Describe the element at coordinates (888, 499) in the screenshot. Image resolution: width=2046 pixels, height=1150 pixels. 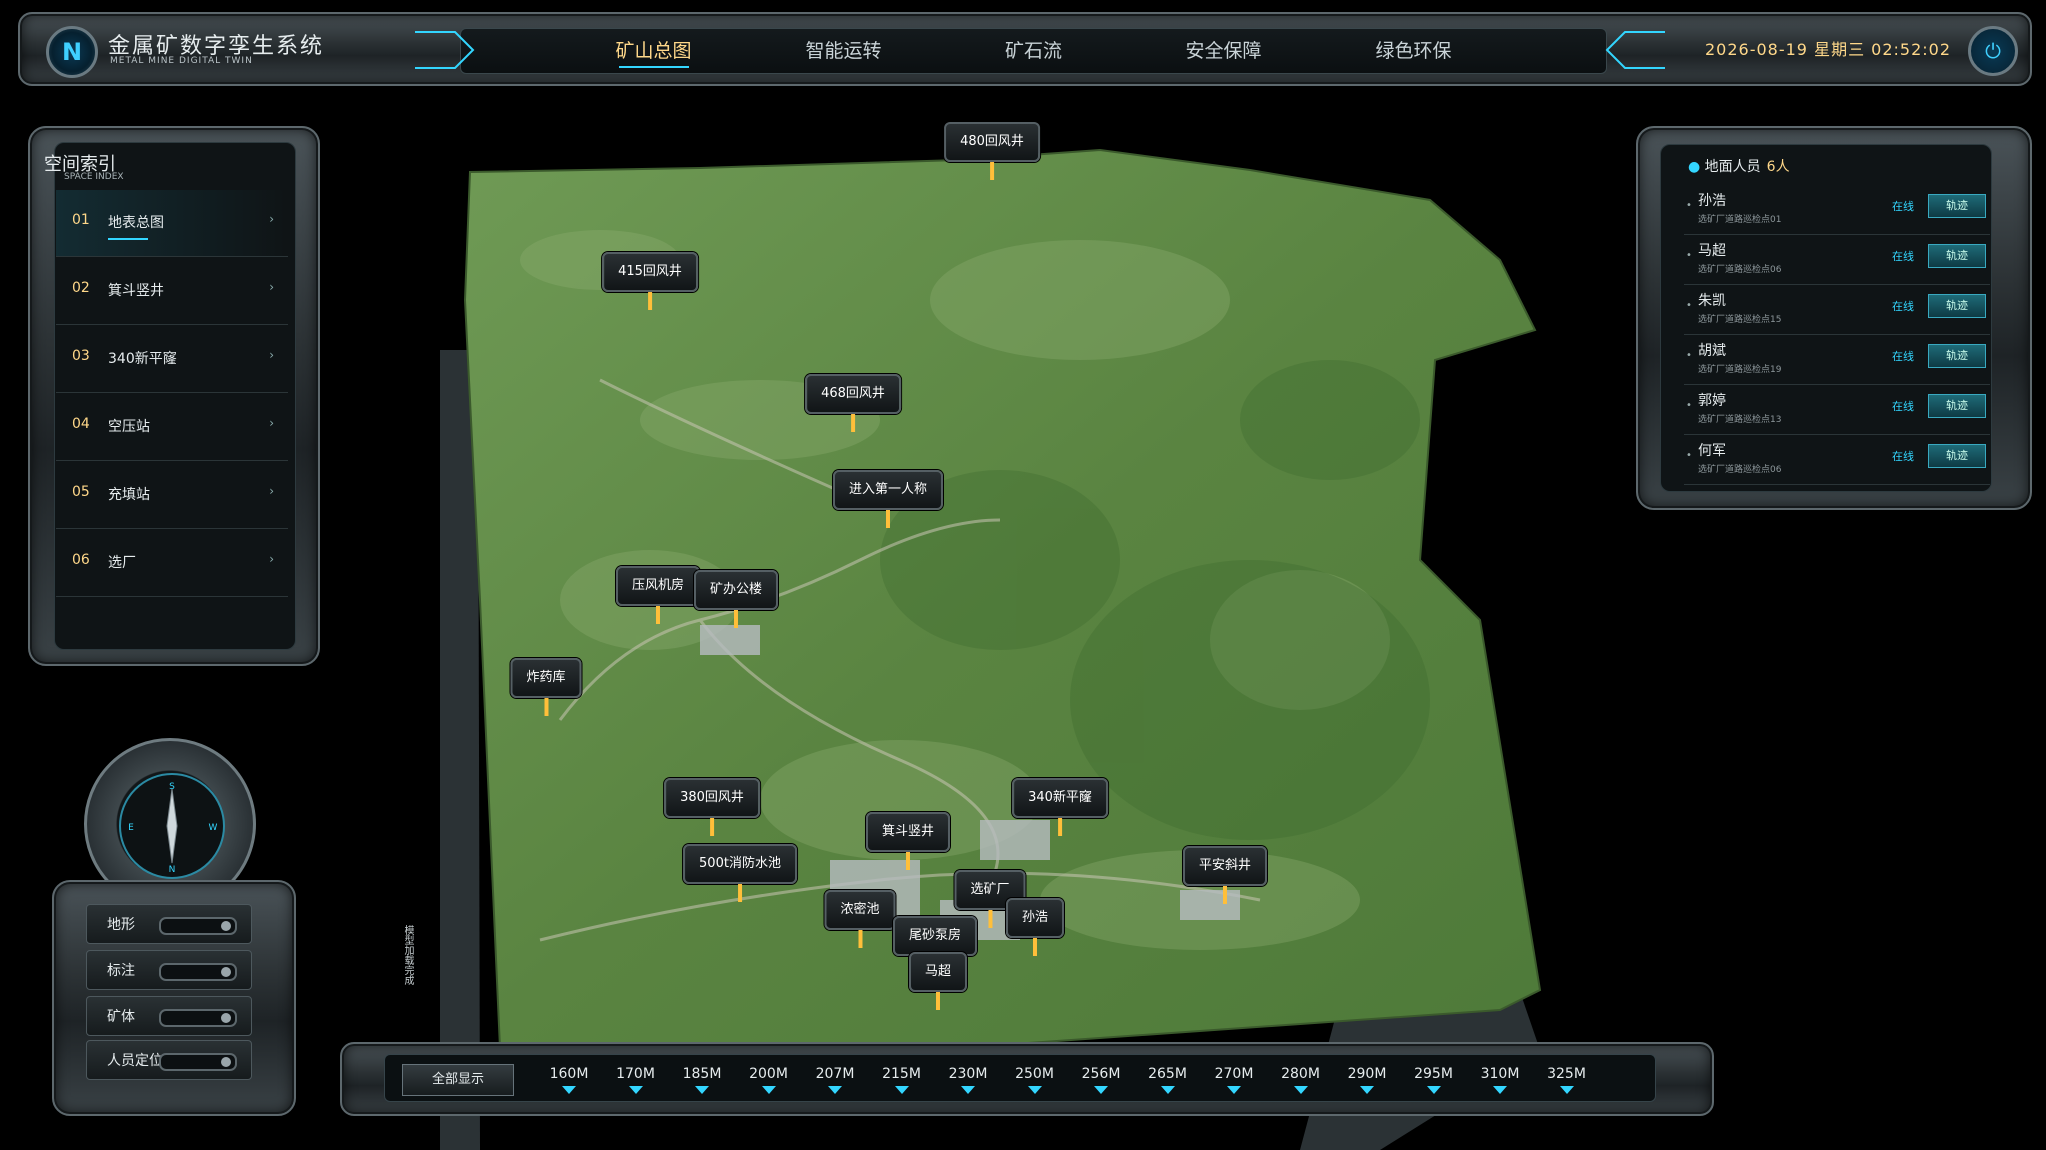
I see `map-marker: 进入第一人称` at that location.